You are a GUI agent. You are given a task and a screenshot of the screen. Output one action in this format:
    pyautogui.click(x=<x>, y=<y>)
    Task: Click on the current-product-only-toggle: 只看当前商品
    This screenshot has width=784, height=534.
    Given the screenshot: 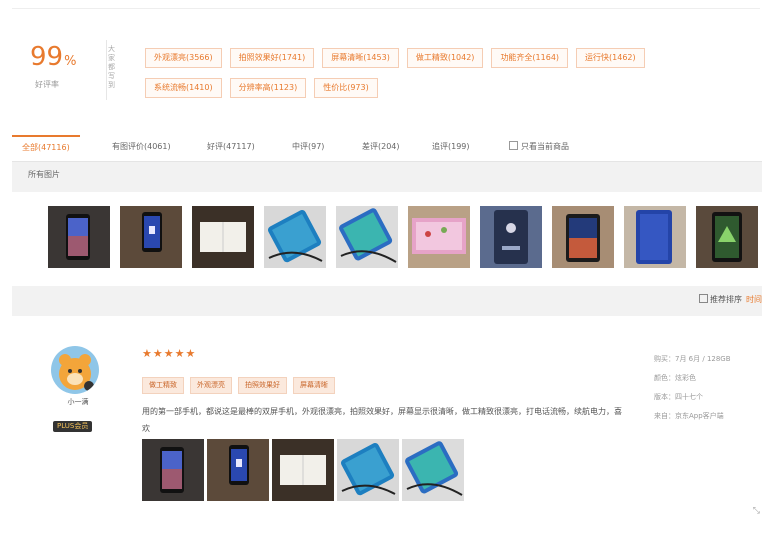 What is the action you would take?
    pyautogui.click(x=539, y=147)
    